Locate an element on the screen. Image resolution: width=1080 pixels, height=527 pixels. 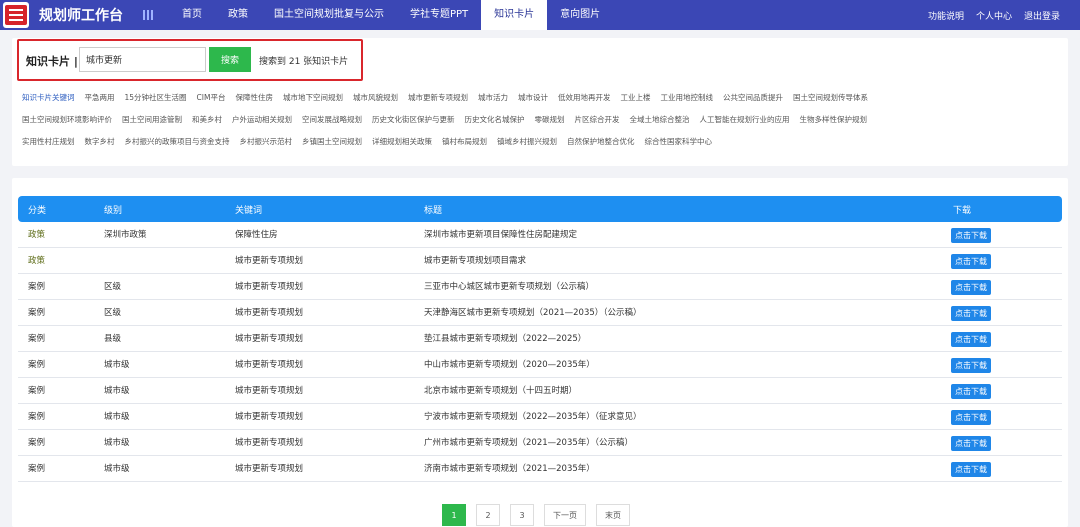
profile-link: 个人中心 is located at coordinates (994, 15).